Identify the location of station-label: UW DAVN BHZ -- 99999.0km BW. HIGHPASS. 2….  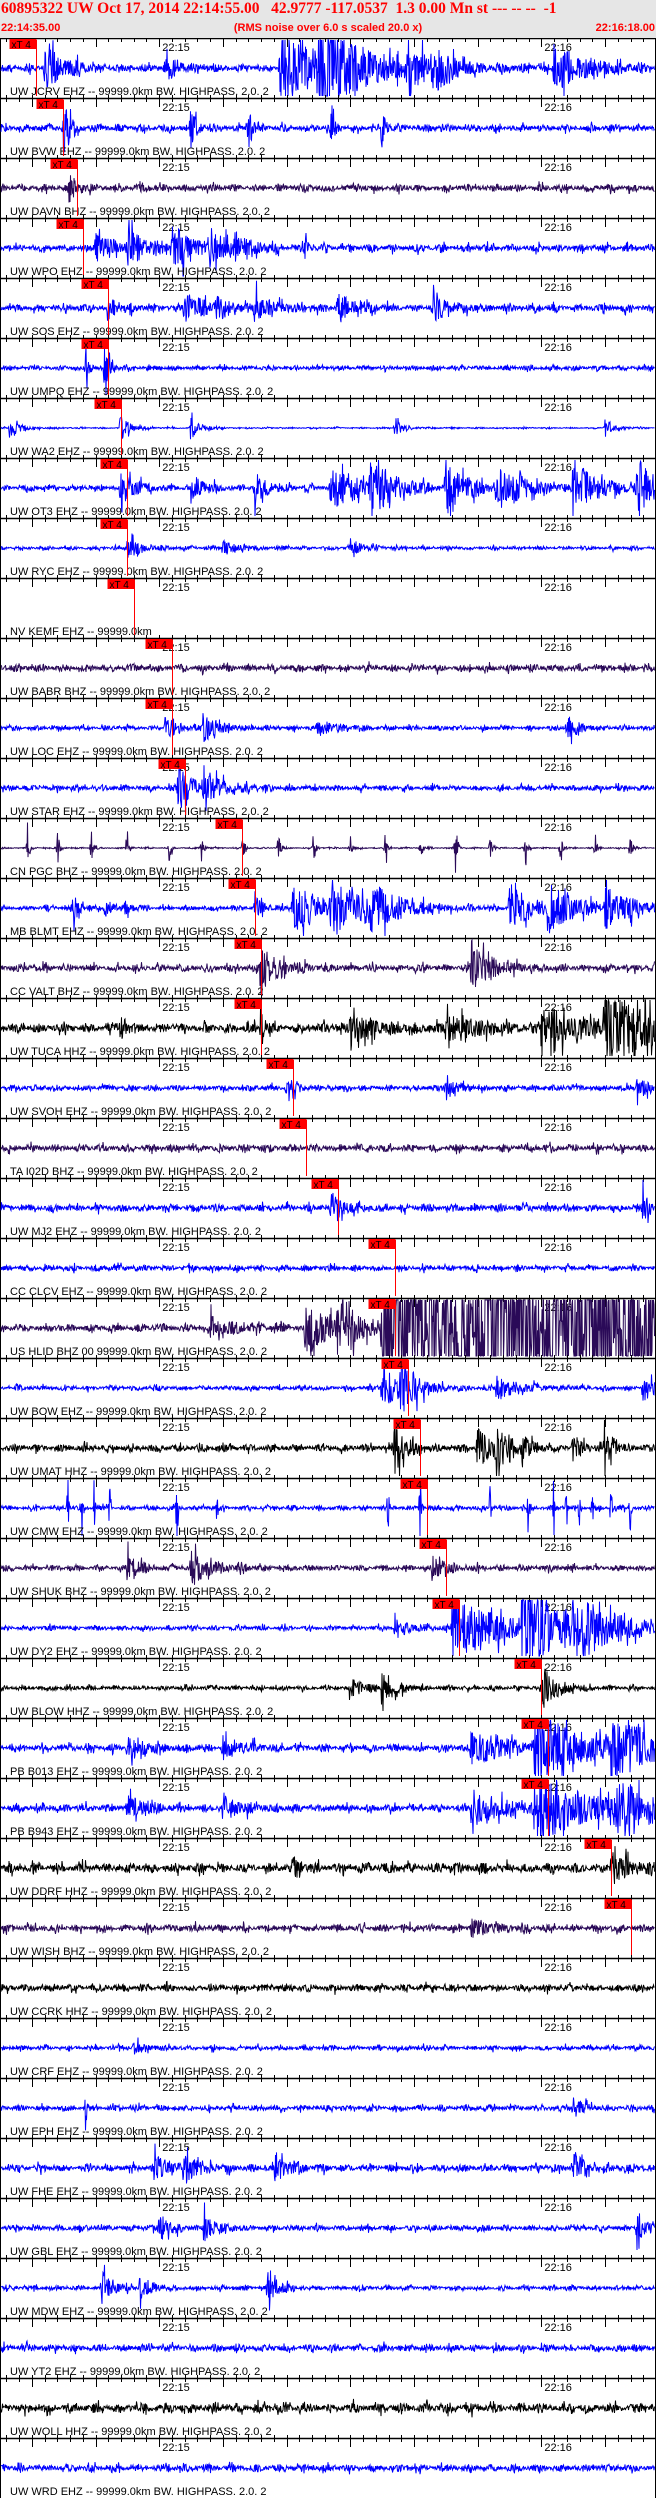
(140, 212).